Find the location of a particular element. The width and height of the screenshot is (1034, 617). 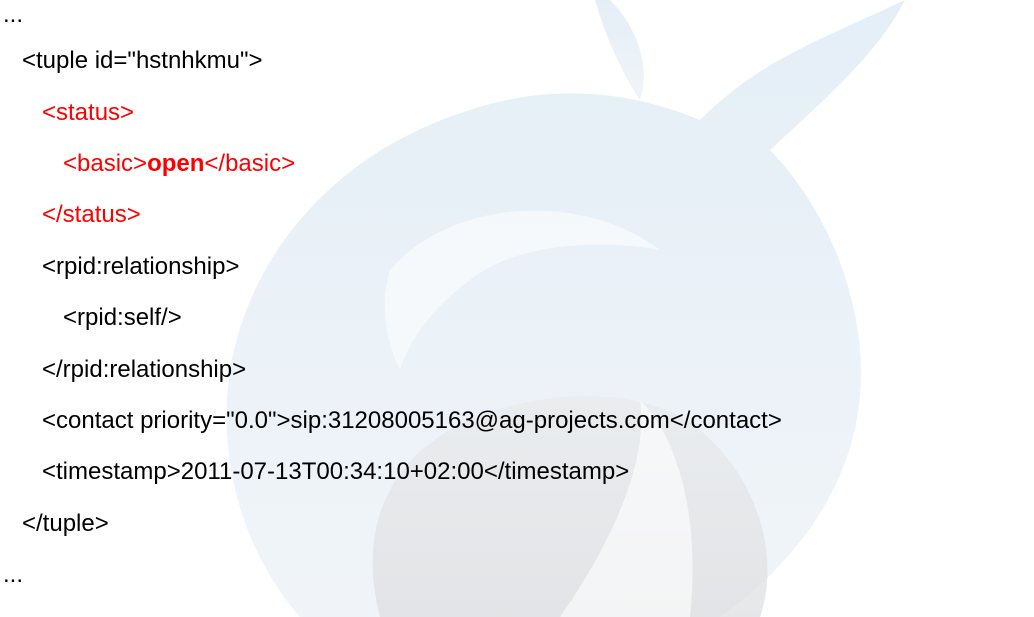

basic-open-tag: <basic> is located at coordinates (105, 163).